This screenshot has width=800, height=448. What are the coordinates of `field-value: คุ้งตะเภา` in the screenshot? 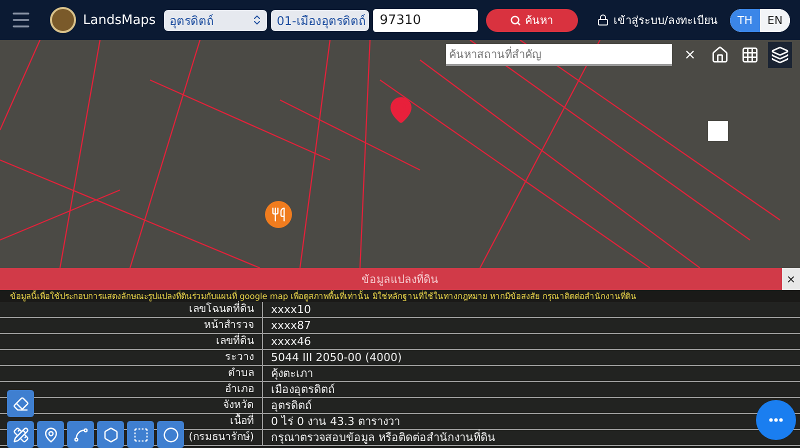 It's located at (292, 373).